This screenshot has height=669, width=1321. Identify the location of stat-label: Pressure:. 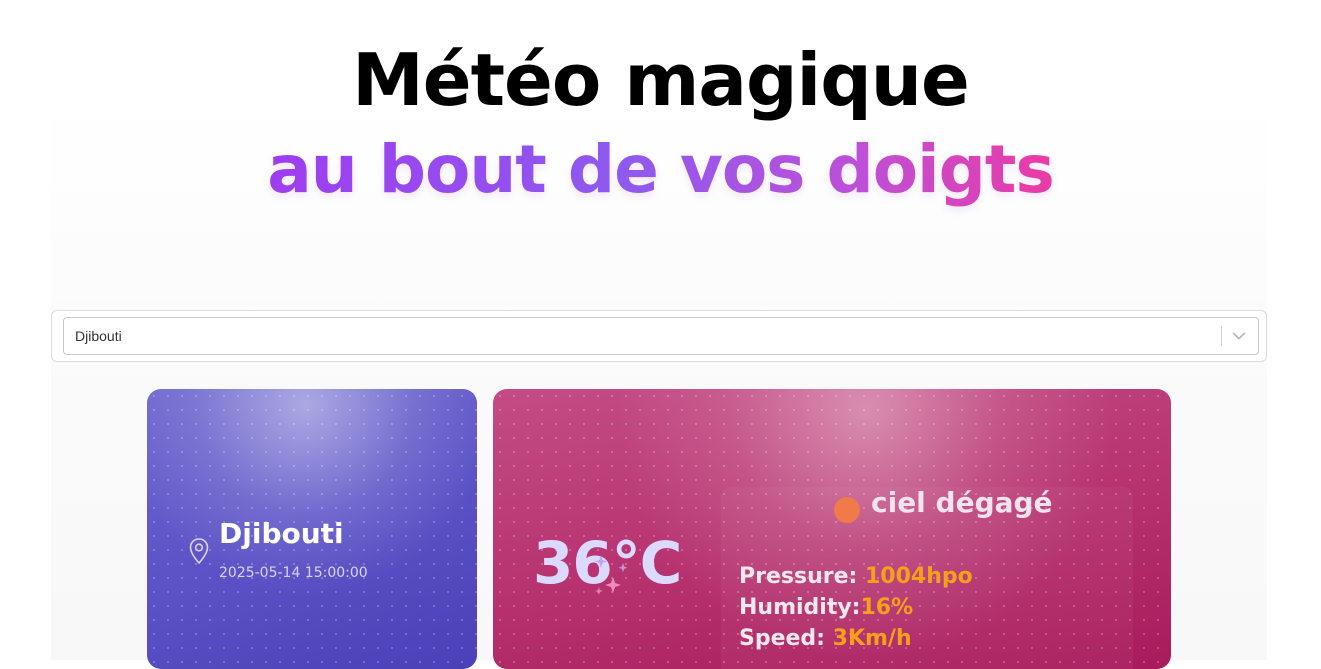
(802, 576).